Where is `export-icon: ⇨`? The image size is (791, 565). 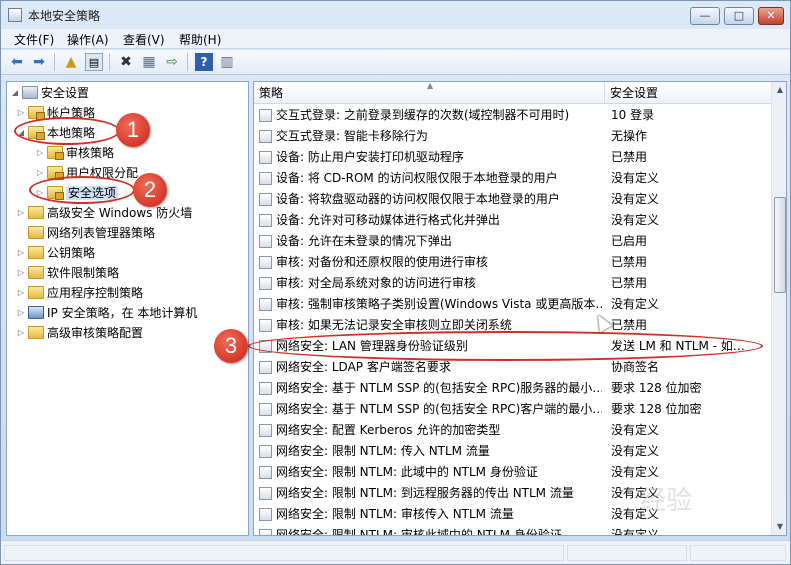
export-icon: ⇨ is located at coordinates (172, 62).